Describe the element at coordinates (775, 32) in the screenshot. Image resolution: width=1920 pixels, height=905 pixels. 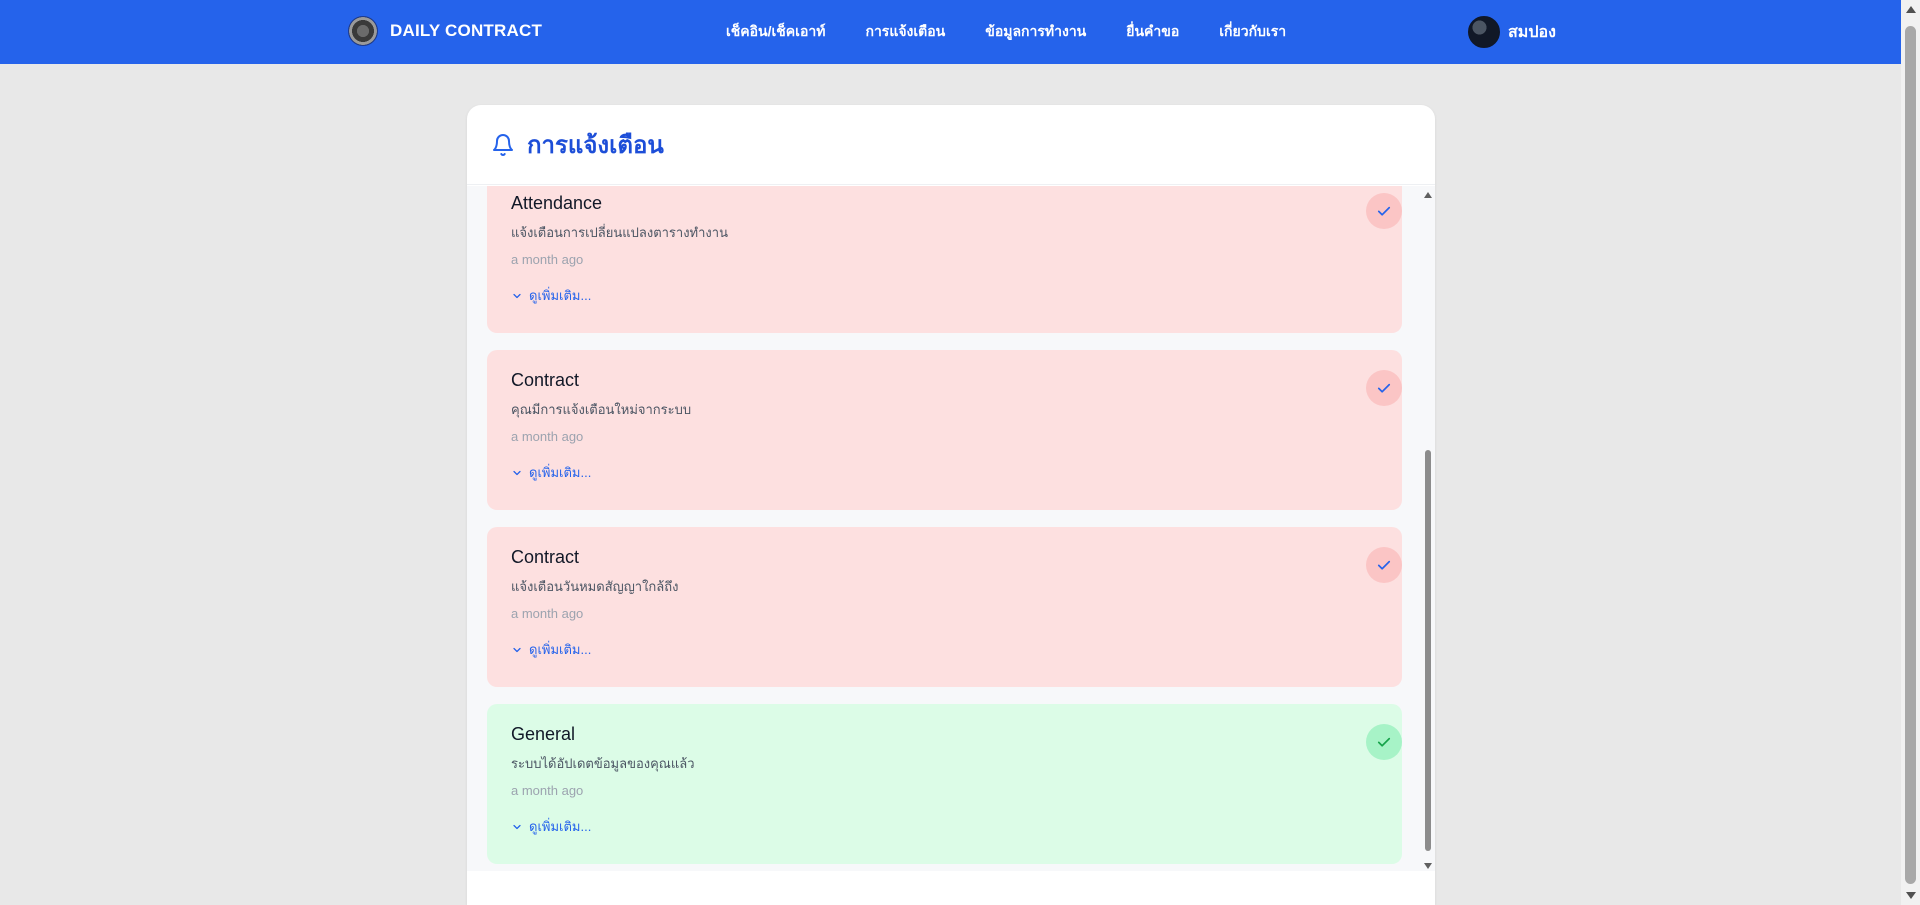
I see `nav-link-checkin: เช็คอิน/เช็คเอาท์` at that location.